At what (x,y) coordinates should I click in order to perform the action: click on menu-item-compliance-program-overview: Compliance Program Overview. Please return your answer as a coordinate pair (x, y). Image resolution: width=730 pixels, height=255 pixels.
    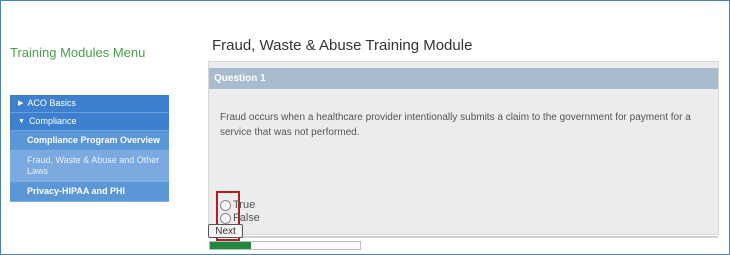
    Looking at the image, I should click on (89, 141).